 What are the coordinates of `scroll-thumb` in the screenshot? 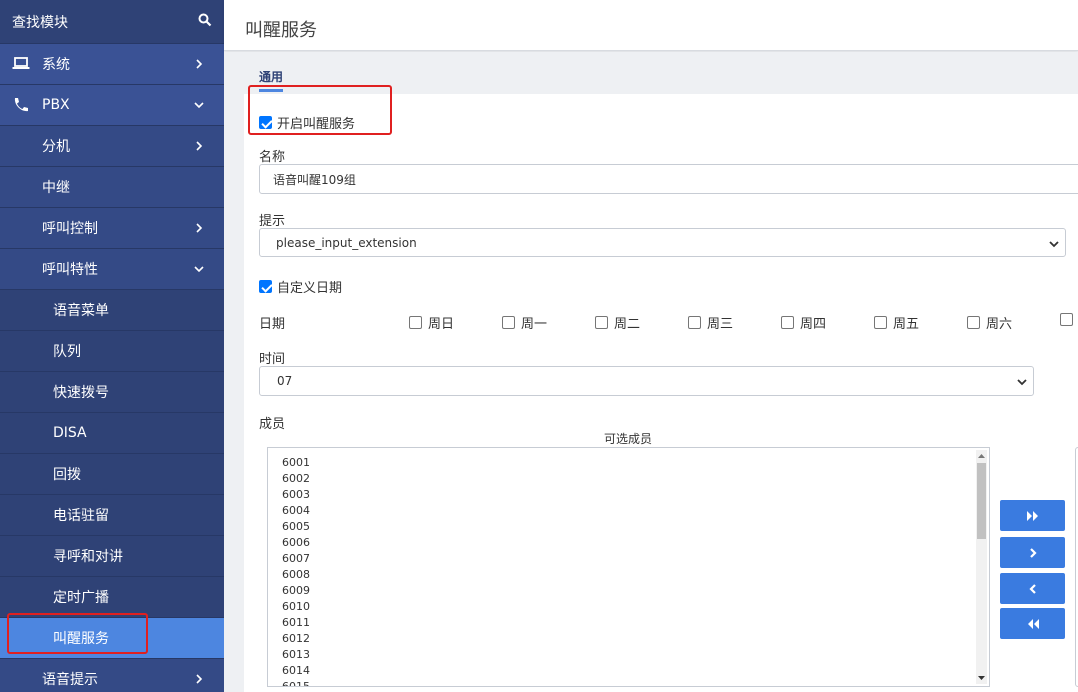 It's located at (981, 501).